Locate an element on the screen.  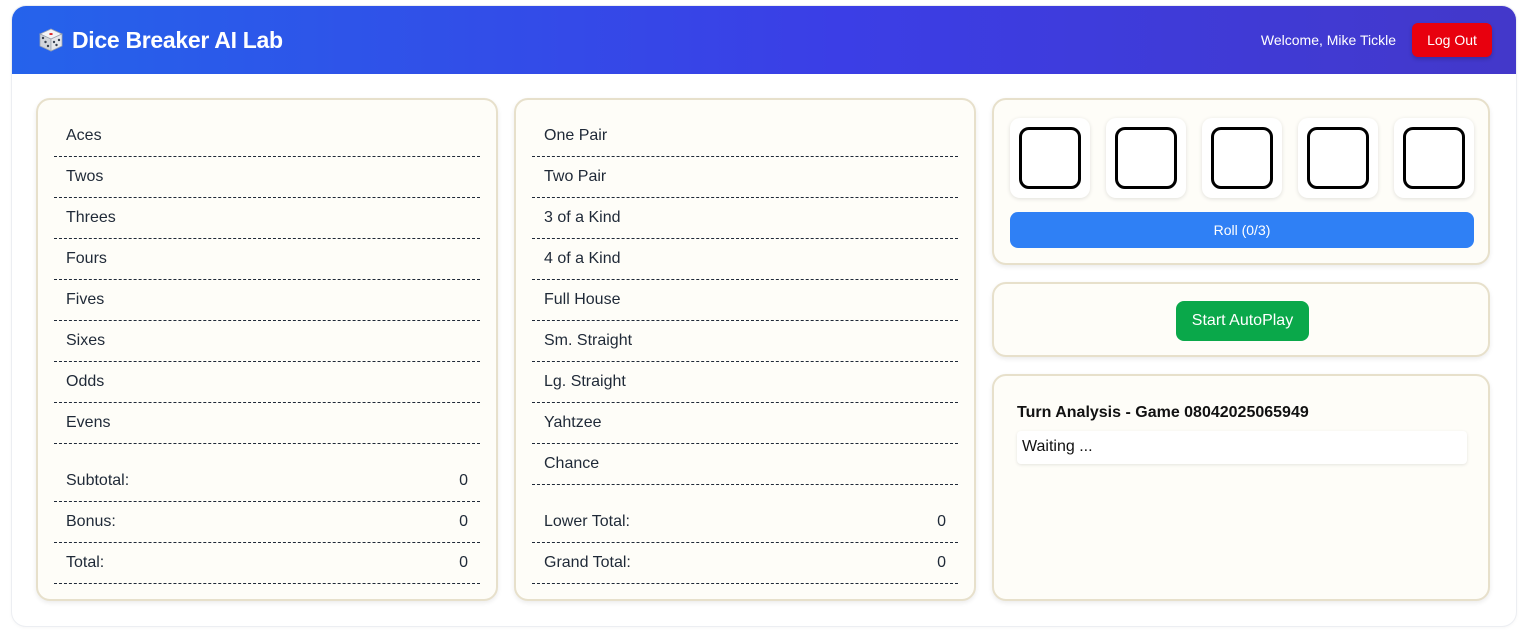
lower-totals: Lower Total: 0 Grand Total: 0 is located at coordinates (745, 543).